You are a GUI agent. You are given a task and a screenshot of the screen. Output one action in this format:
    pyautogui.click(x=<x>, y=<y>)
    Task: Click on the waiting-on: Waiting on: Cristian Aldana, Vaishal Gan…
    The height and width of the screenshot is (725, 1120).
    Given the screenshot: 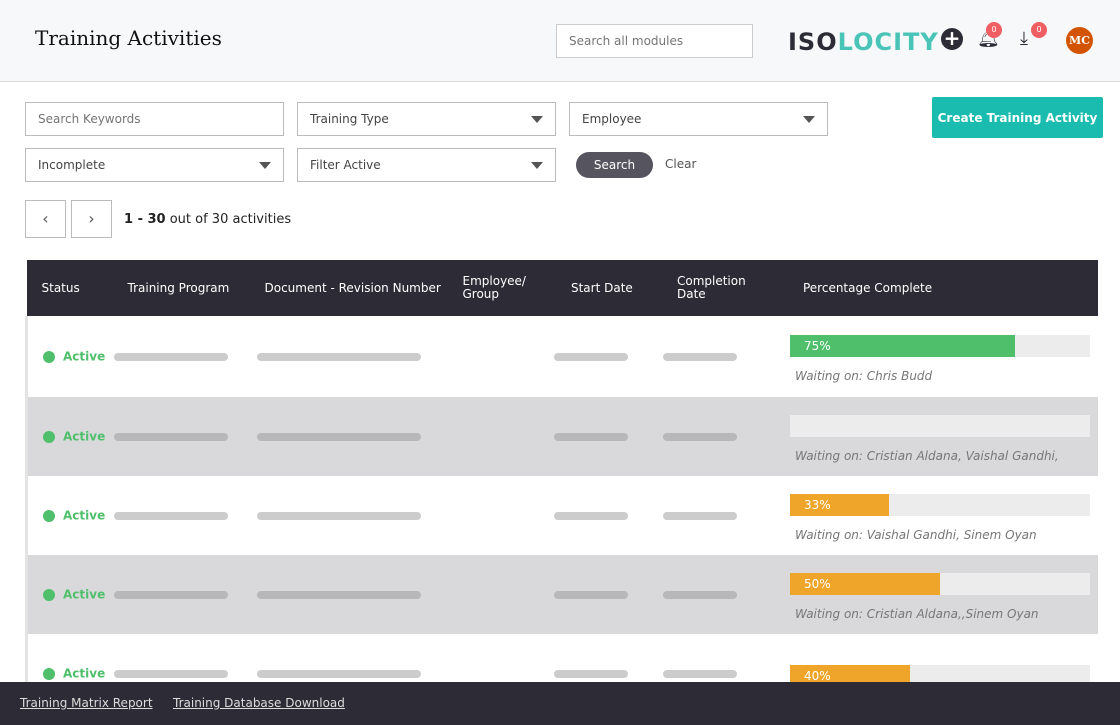 What is the action you would take?
    pyautogui.click(x=926, y=455)
    